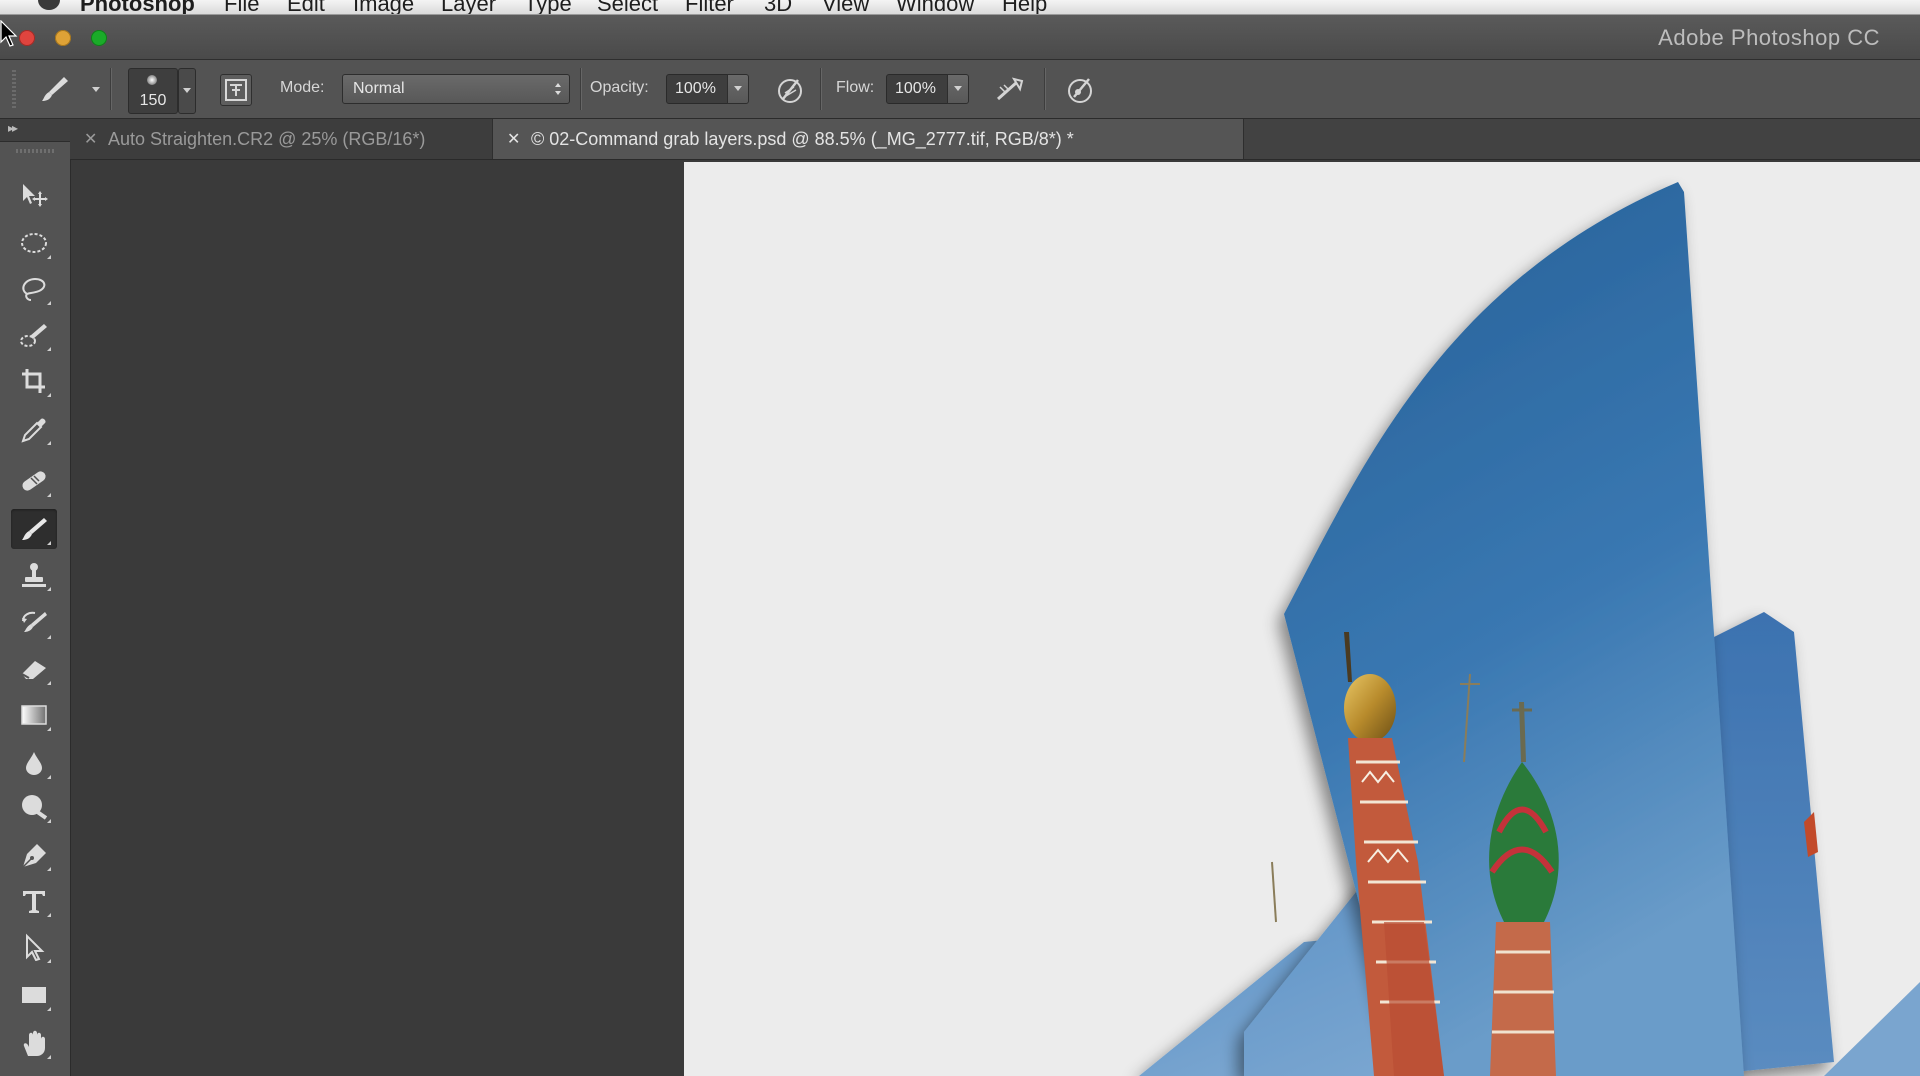 This screenshot has height=1076, width=1920. I want to click on pressure-size-button, so click(1080, 89).